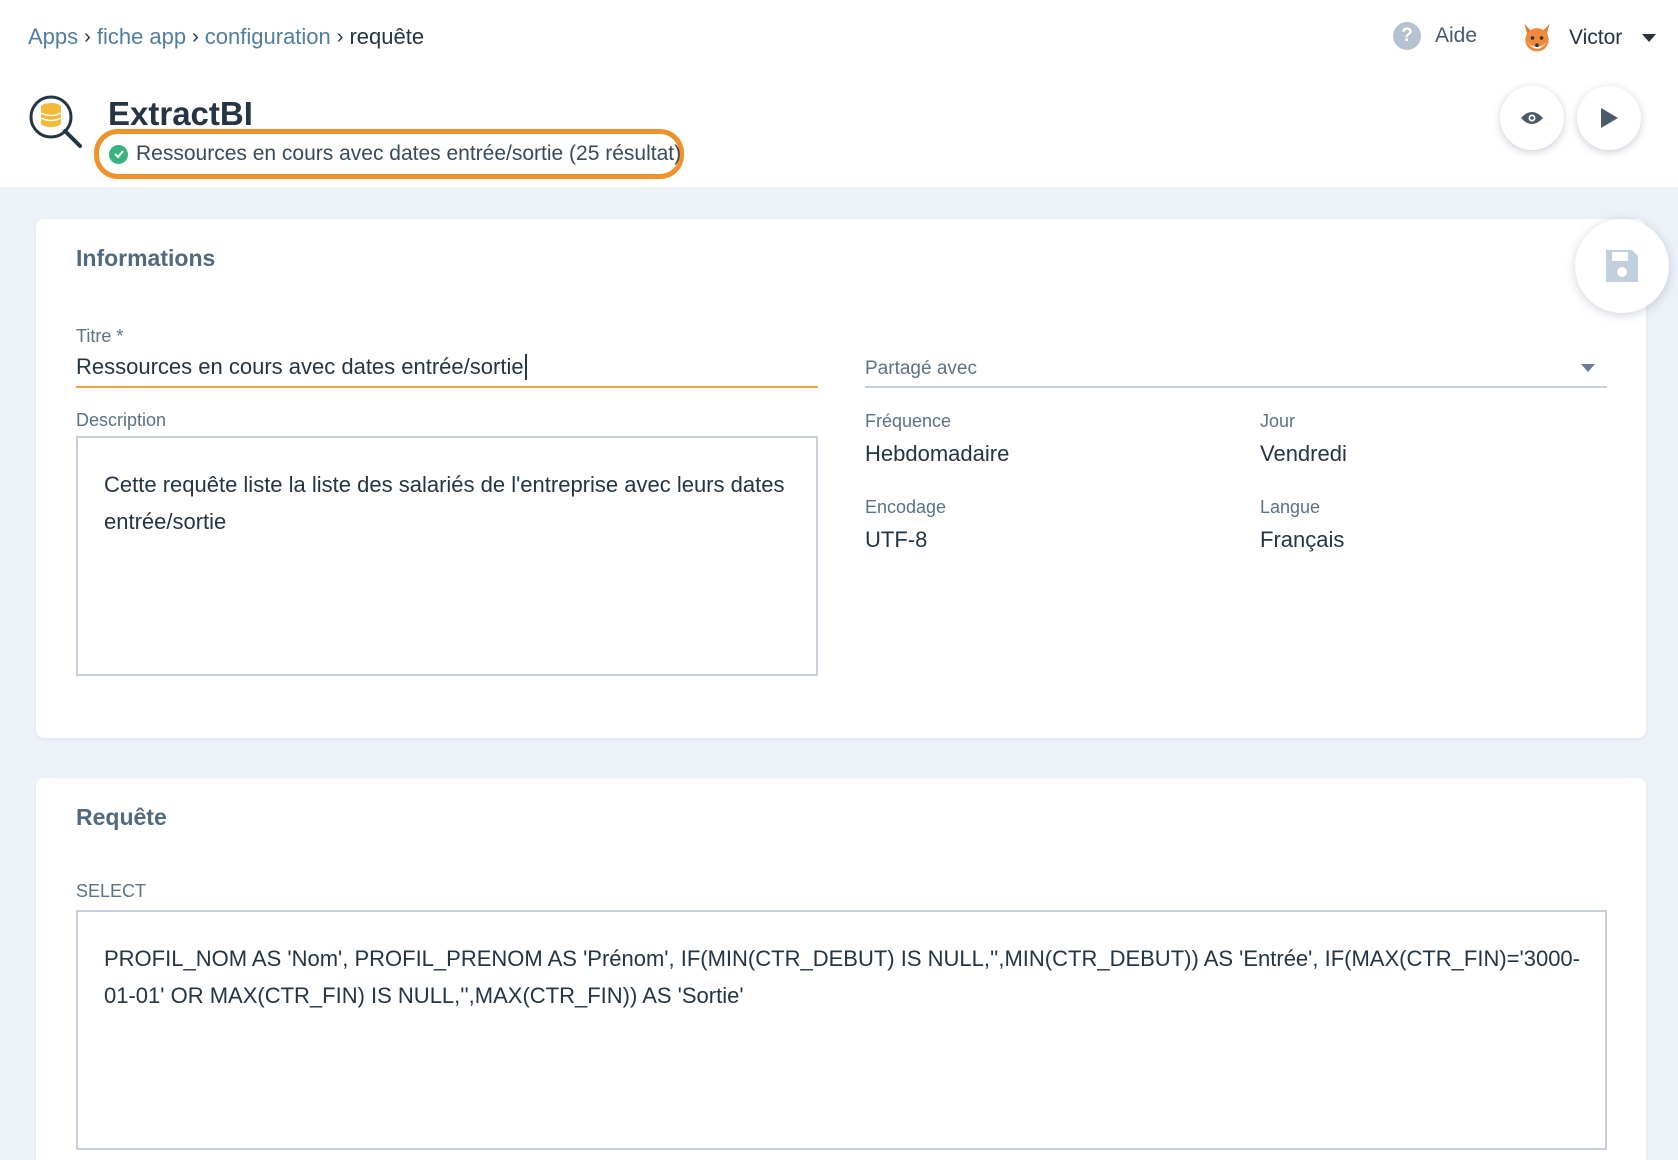 The height and width of the screenshot is (1160, 1678). Describe the element at coordinates (146, 258) in the screenshot. I see `informations-title: Informations` at that location.